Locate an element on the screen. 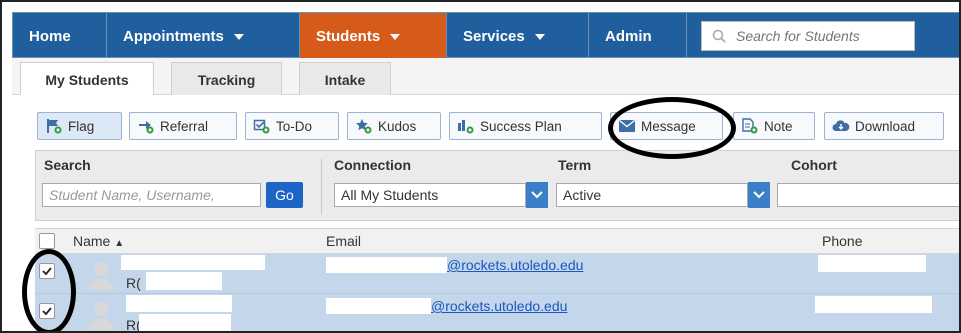 Image resolution: width=961 pixels, height=333 pixels. referral-icon is located at coordinates (146, 126).